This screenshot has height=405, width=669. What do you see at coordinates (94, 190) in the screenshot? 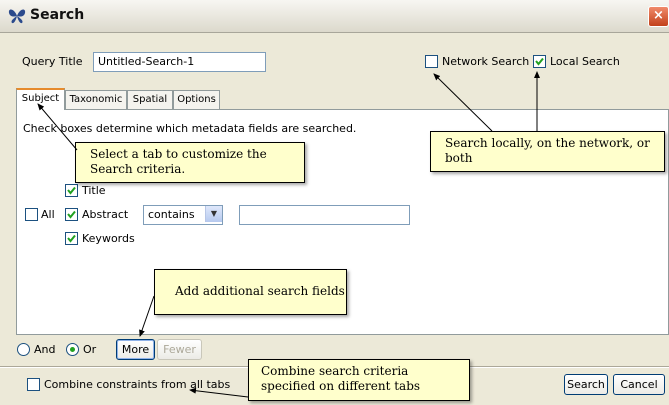
I see `title-field-label: Title` at bounding box center [94, 190].